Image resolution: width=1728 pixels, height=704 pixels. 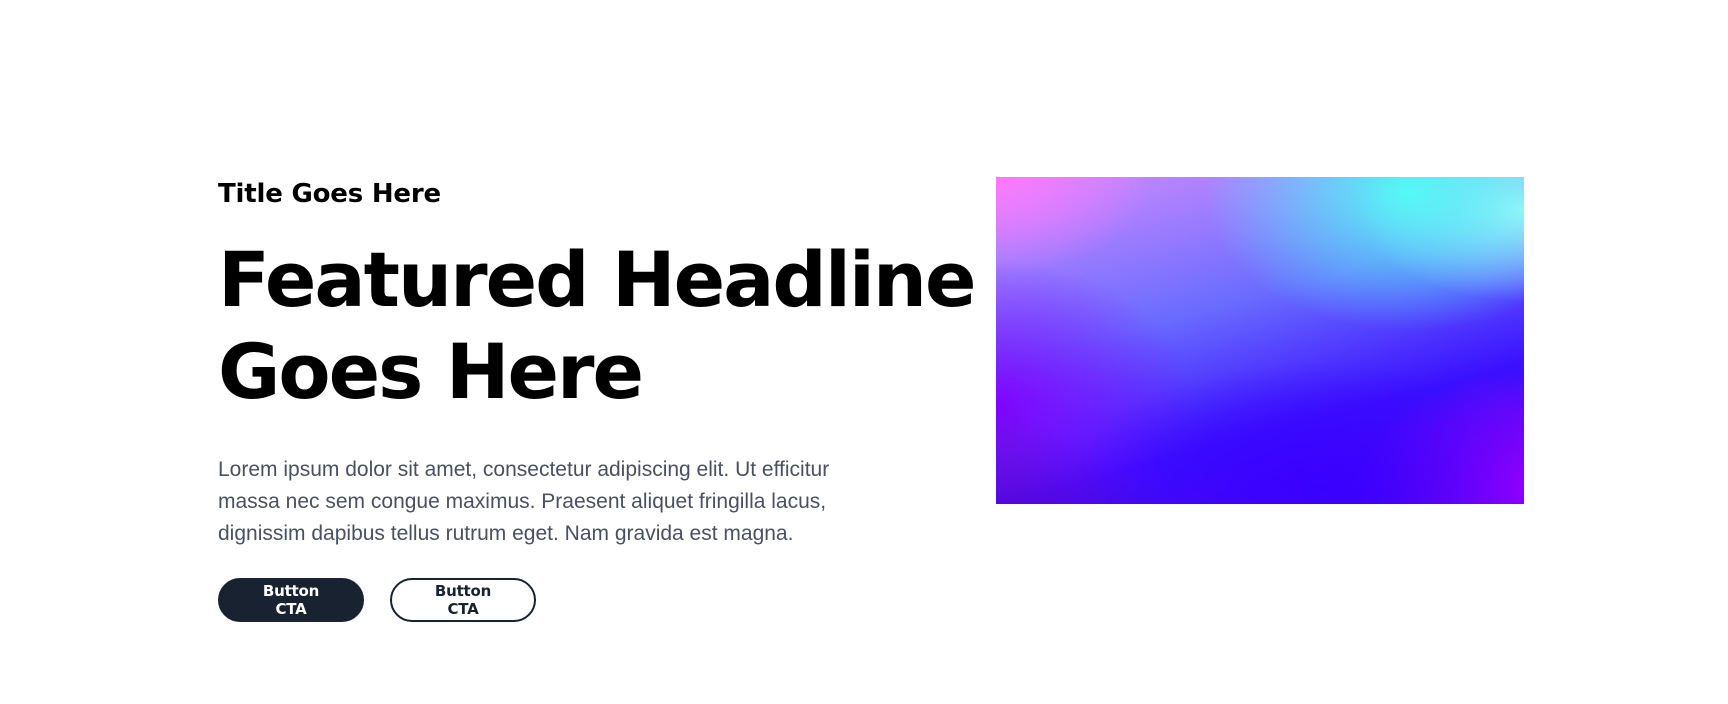 What do you see at coordinates (597, 279) in the screenshot?
I see `hero-headline-line-1: Featured Headline` at bounding box center [597, 279].